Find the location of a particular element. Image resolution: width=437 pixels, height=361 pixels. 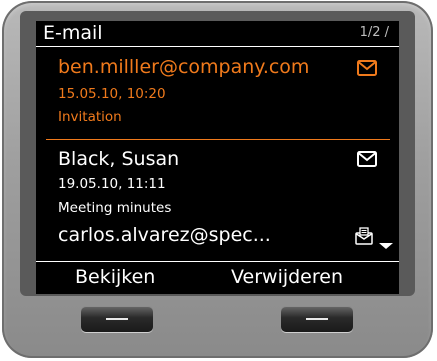

message-subject: Invitation is located at coordinates (90, 117).